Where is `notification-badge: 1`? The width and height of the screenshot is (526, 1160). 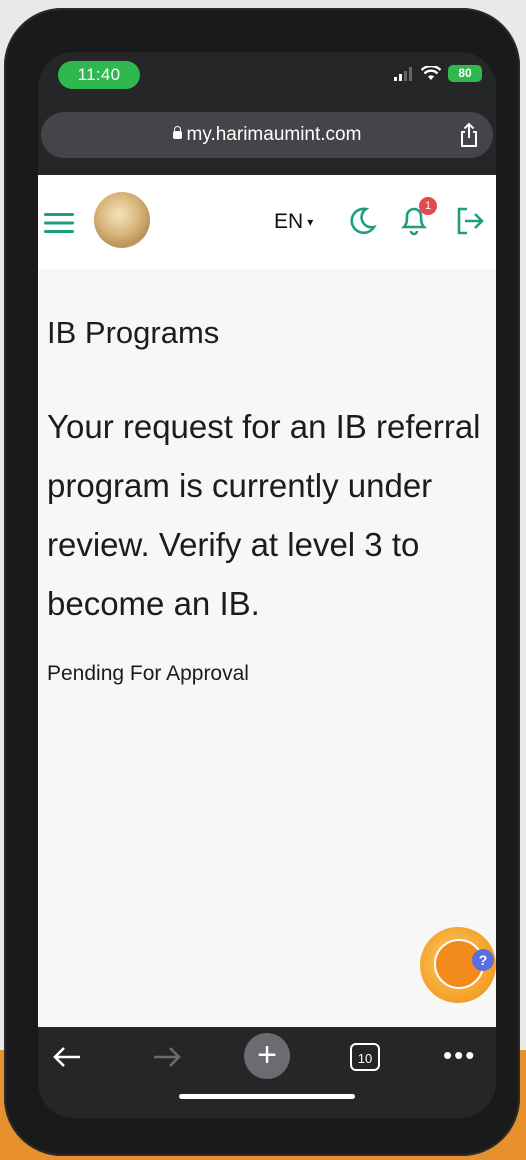 notification-badge: 1 is located at coordinates (428, 206).